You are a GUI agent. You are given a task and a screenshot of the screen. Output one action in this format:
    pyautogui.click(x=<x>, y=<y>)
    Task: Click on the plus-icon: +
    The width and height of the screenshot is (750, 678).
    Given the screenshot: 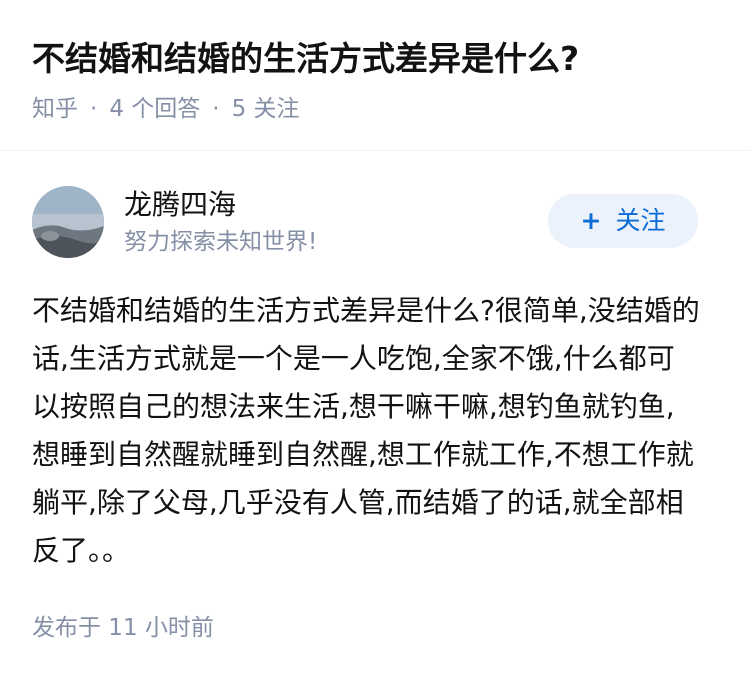 What is the action you would take?
    pyautogui.click(x=591, y=220)
    